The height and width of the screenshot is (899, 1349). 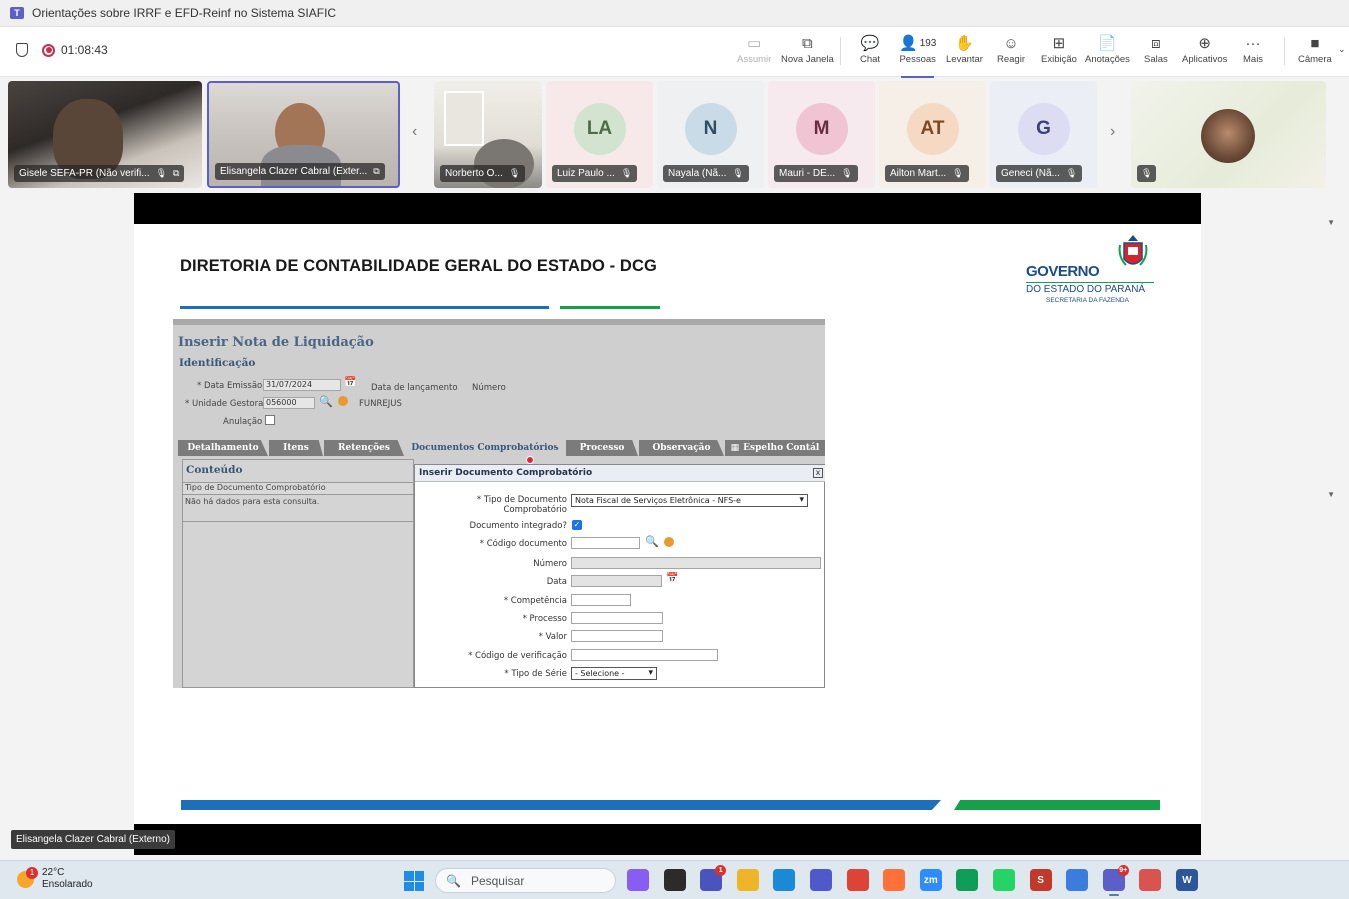 What do you see at coordinates (1112, 132) in the screenshot?
I see `chevron-right-icon: ›` at bounding box center [1112, 132].